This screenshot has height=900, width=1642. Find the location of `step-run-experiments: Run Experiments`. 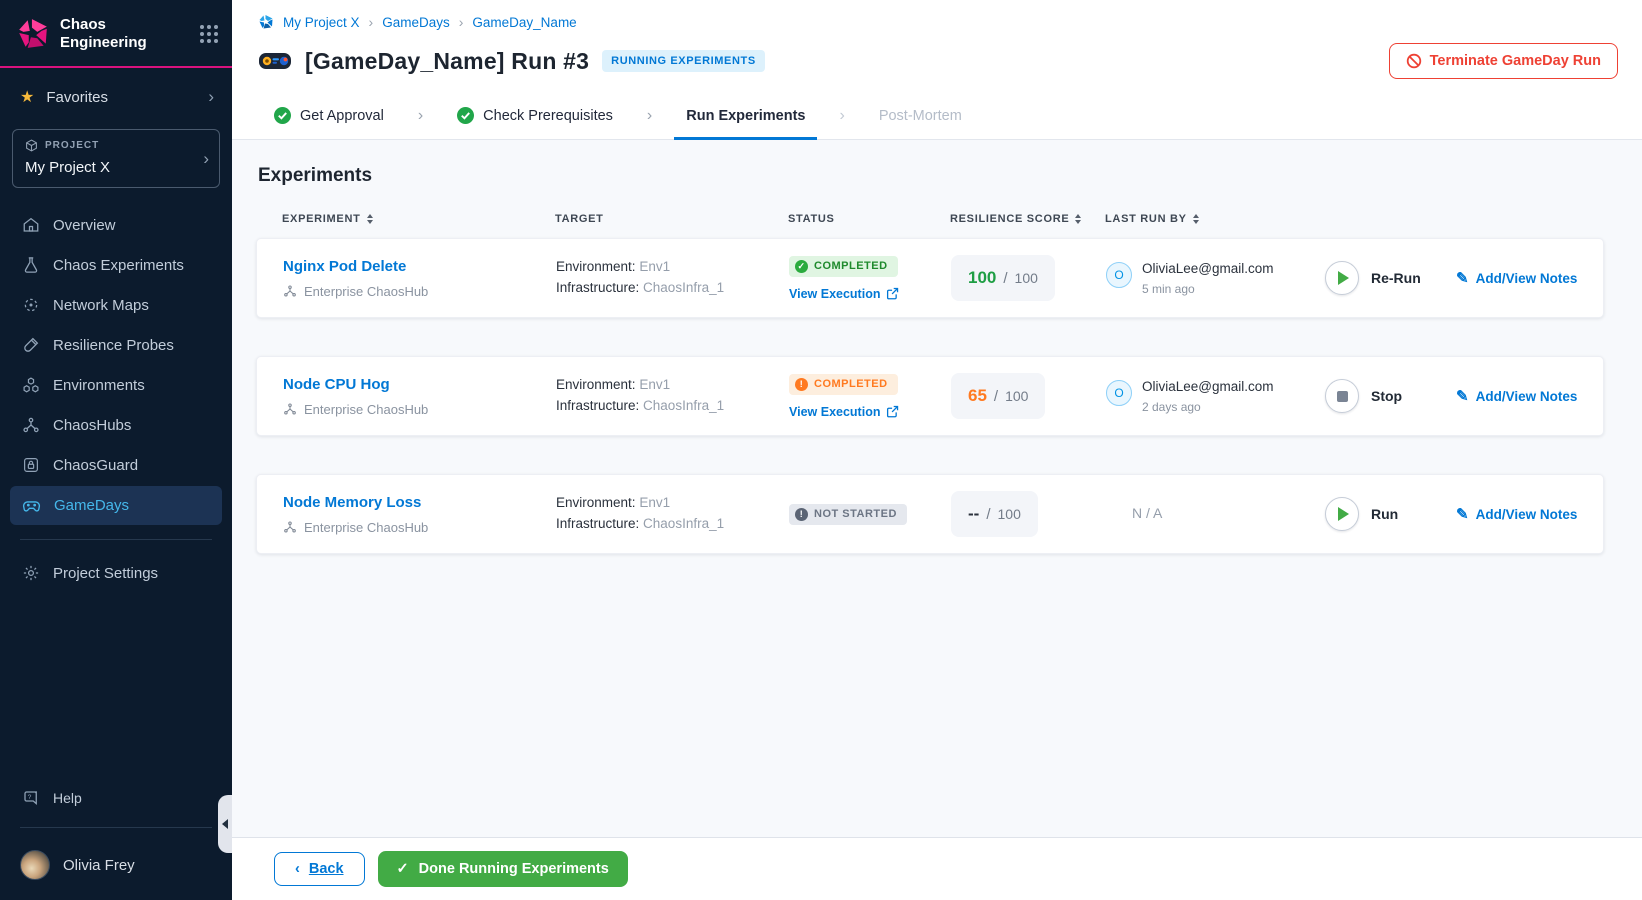

step-run-experiments: Run Experiments is located at coordinates (746, 117).